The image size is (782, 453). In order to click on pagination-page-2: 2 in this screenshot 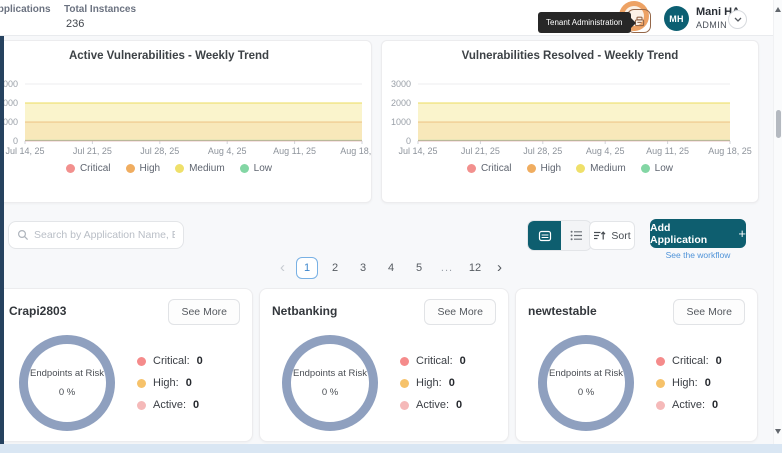, I will do `click(335, 268)`.